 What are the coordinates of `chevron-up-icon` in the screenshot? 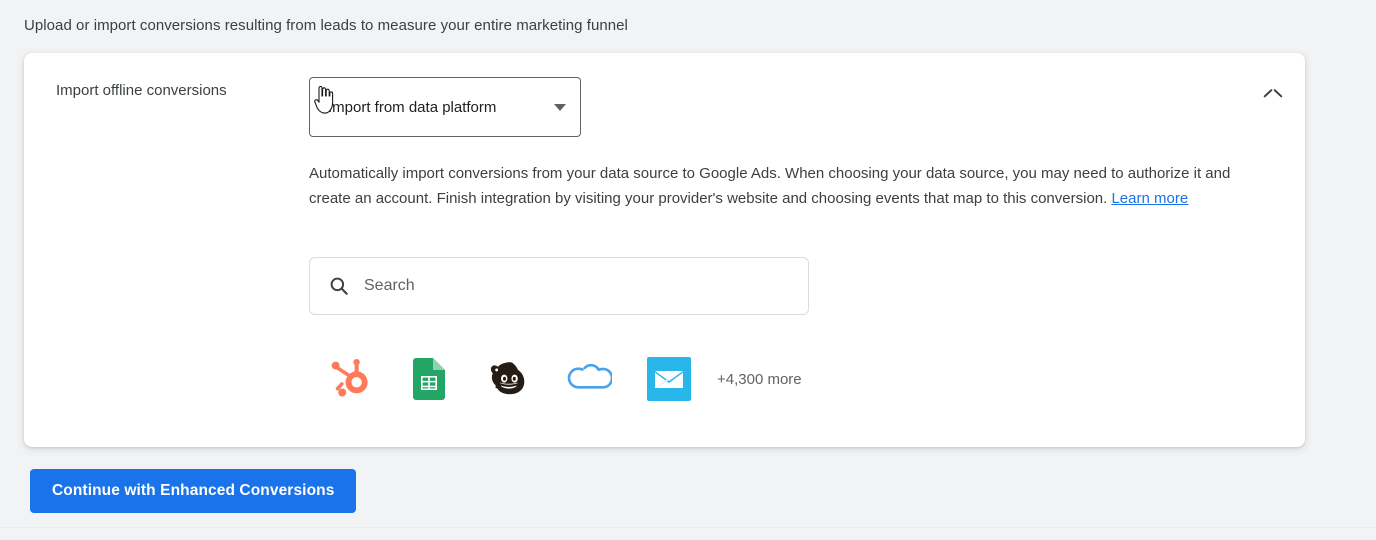 It's located at (1273, 97).